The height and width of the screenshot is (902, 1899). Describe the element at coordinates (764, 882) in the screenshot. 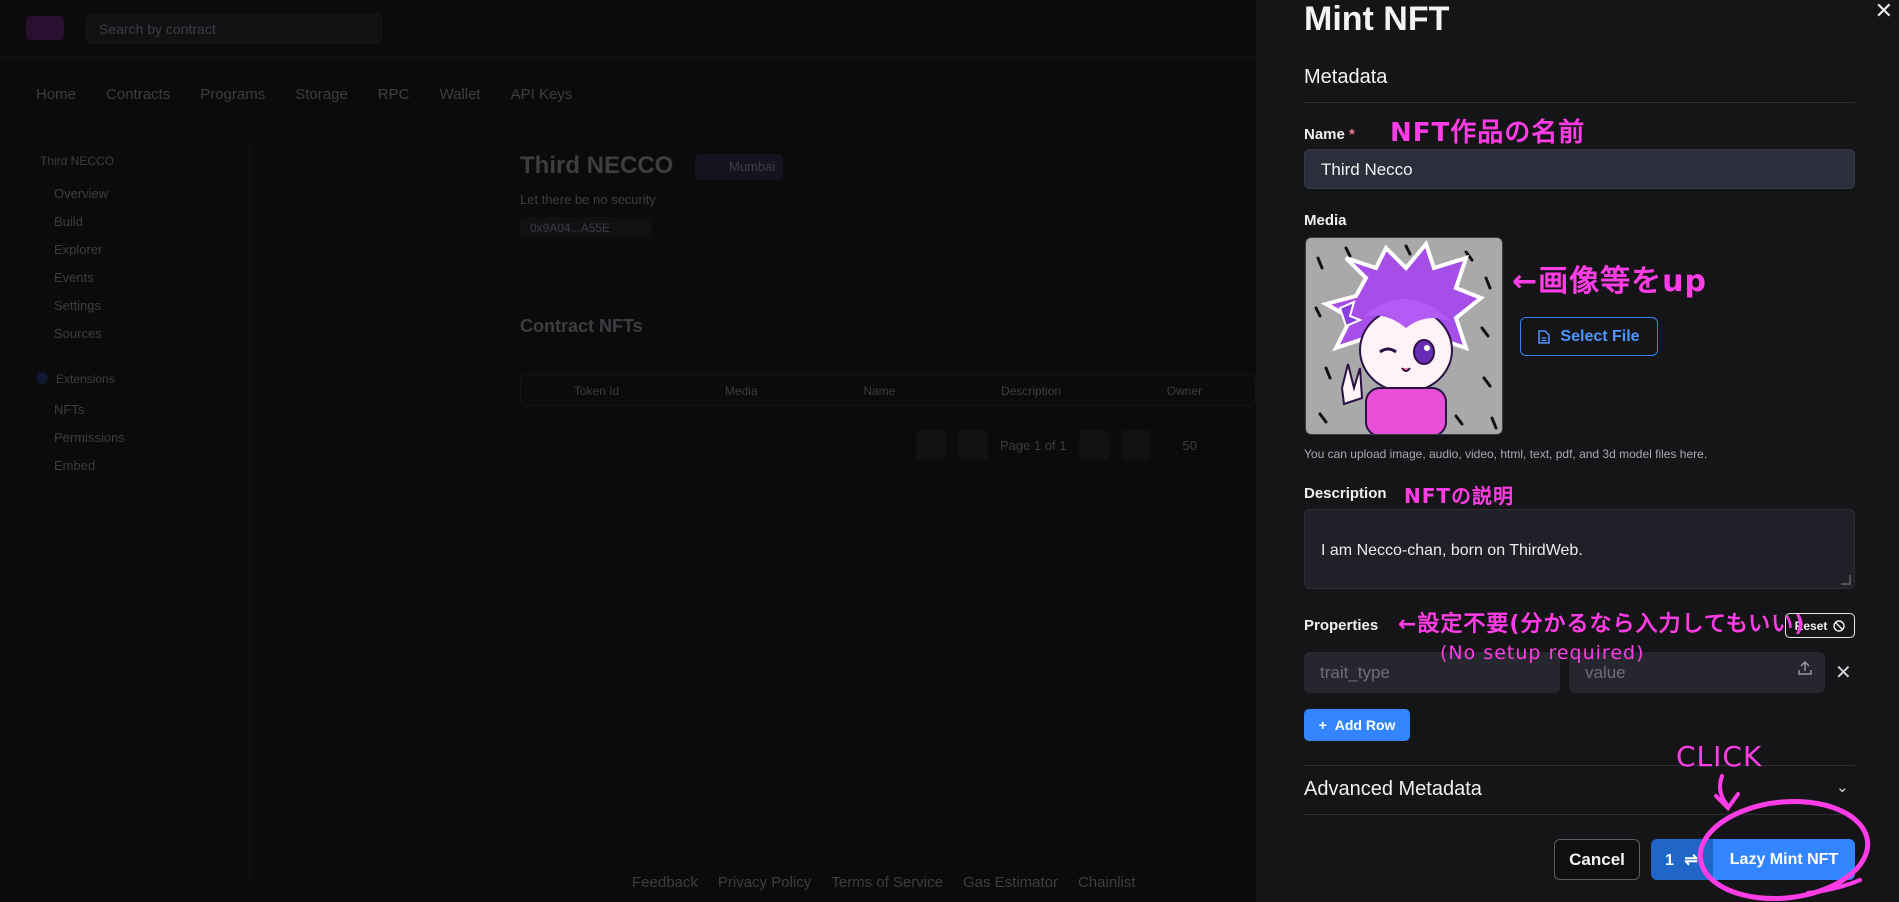

I see `bg-footer-link: Privacy Policy` at that location.